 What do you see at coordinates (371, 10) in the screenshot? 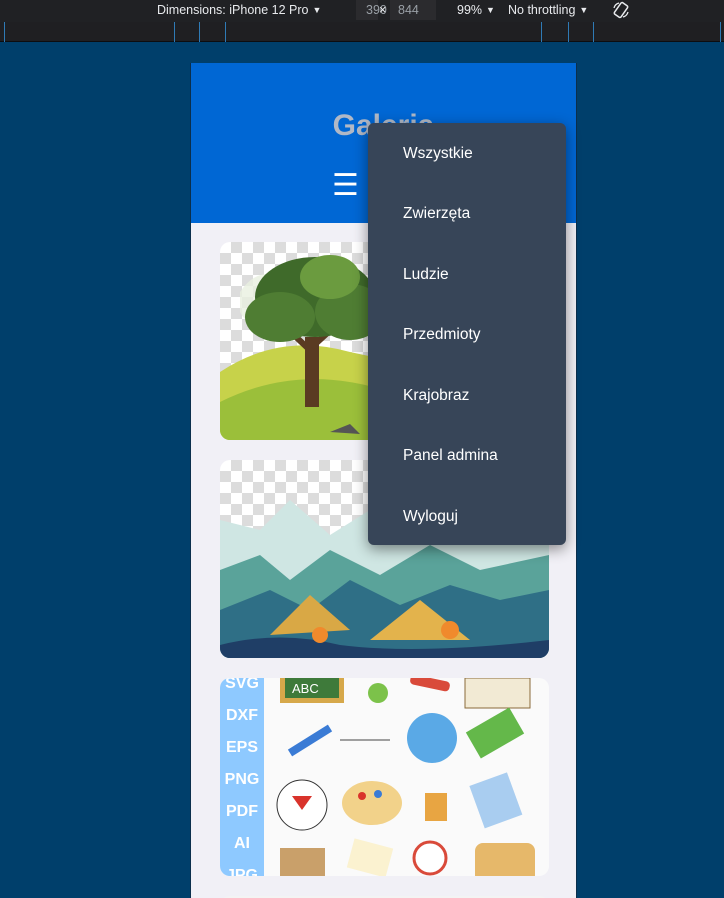
I see `width-input: 390` at bounding box center [371, 10].